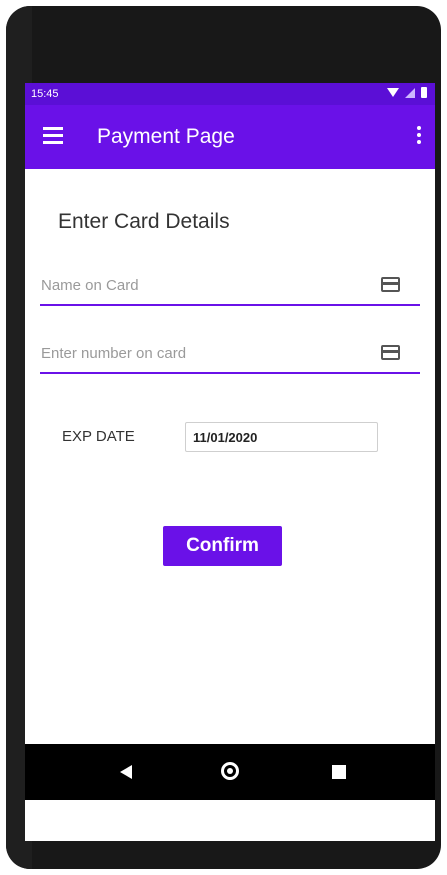  I want to click on recents-square-icon, so click(339, 772).